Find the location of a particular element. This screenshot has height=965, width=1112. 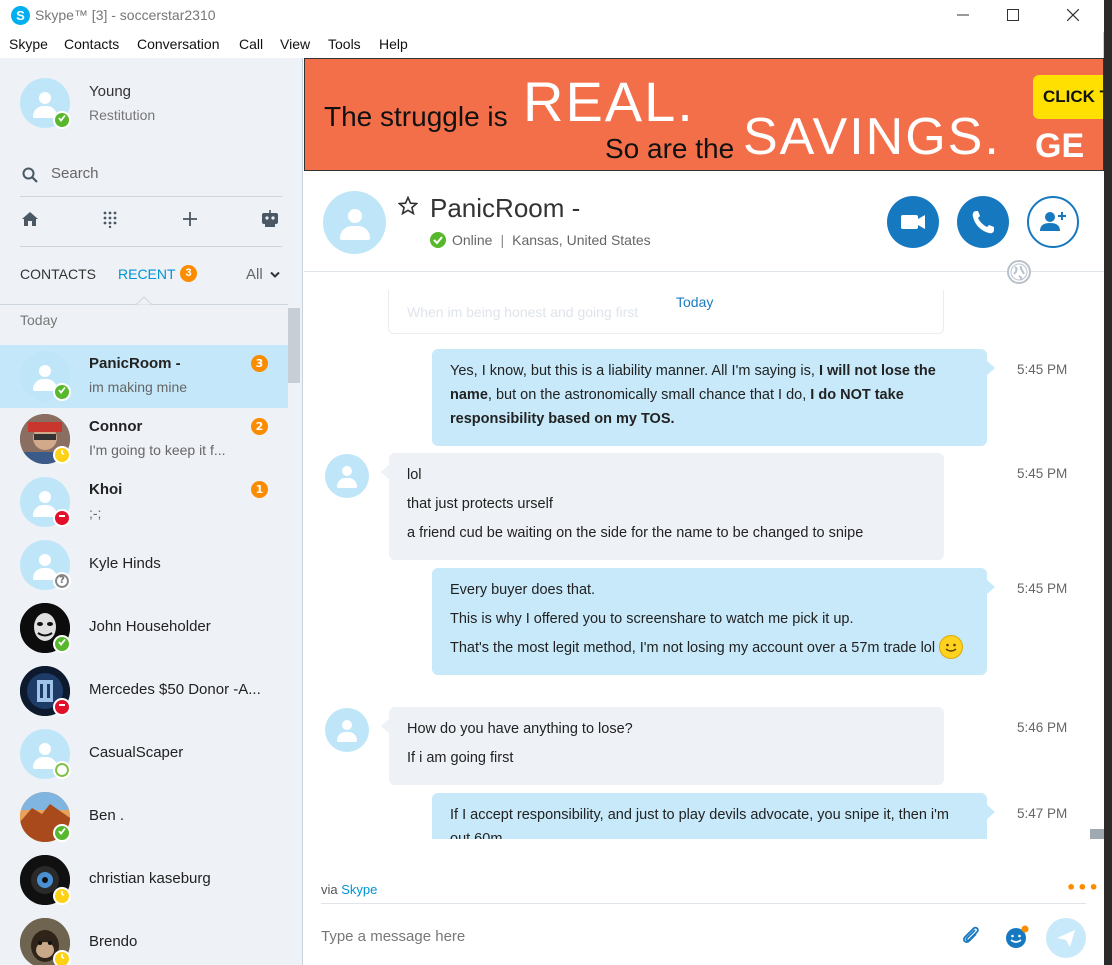

skype-logo-icon: S is located at coordinates (20, 15).